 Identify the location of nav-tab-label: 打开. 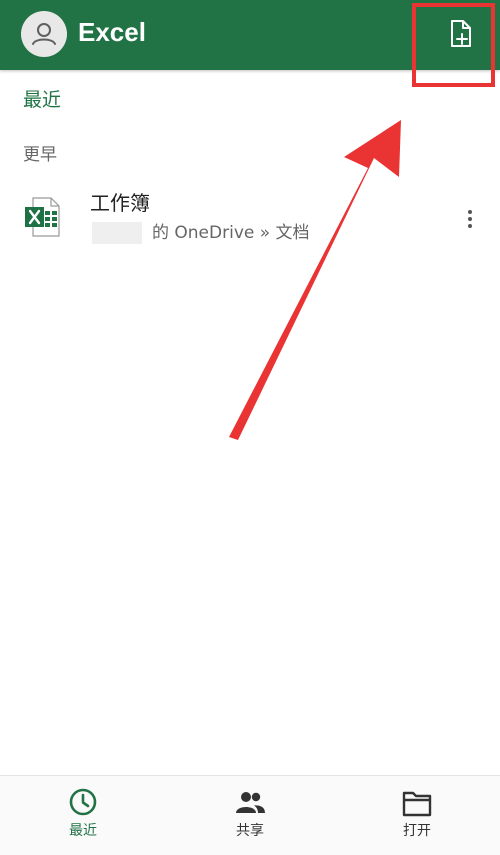
(417, 831).